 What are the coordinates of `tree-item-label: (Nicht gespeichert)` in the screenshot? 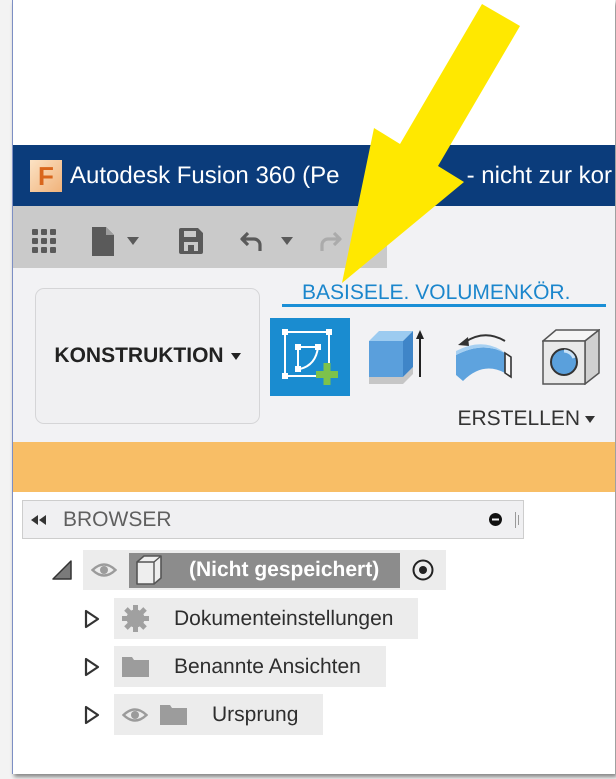 It's located at (284, 570).